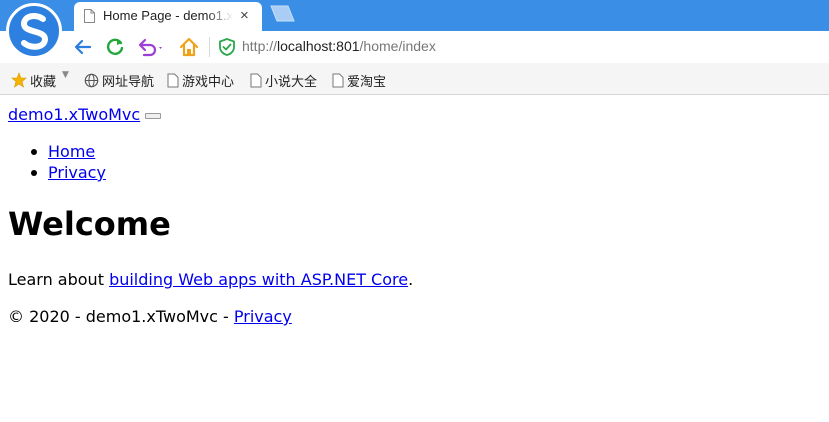 The height and width of the screenshot is (422, 829). I want to click on nav-link-home: Home, so click(71, 151).